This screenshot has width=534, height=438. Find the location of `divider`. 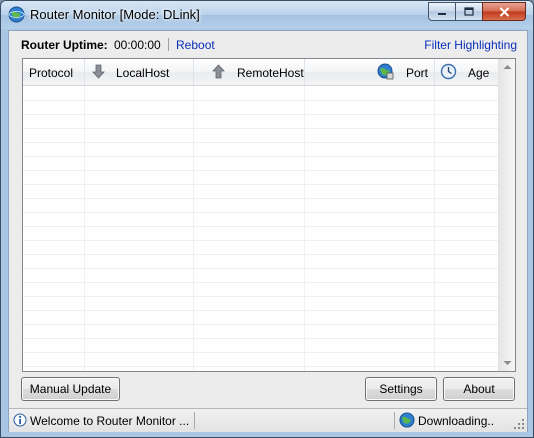

divider is located at coordinates (168, 44).